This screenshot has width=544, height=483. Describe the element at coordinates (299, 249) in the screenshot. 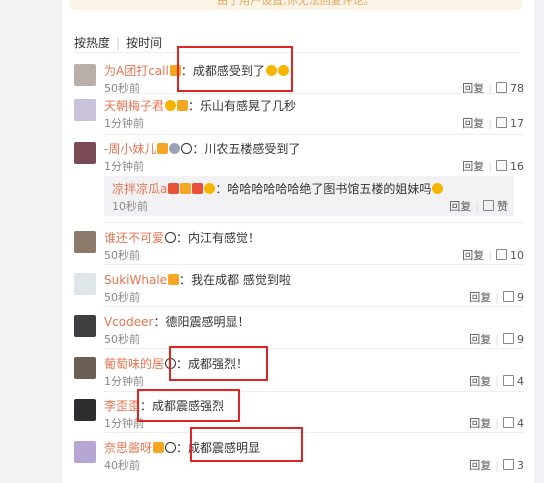

I see `comment-item: 谁还不可爱 ：内江有感觉！ 50秒前 回复 | 10` at that location.